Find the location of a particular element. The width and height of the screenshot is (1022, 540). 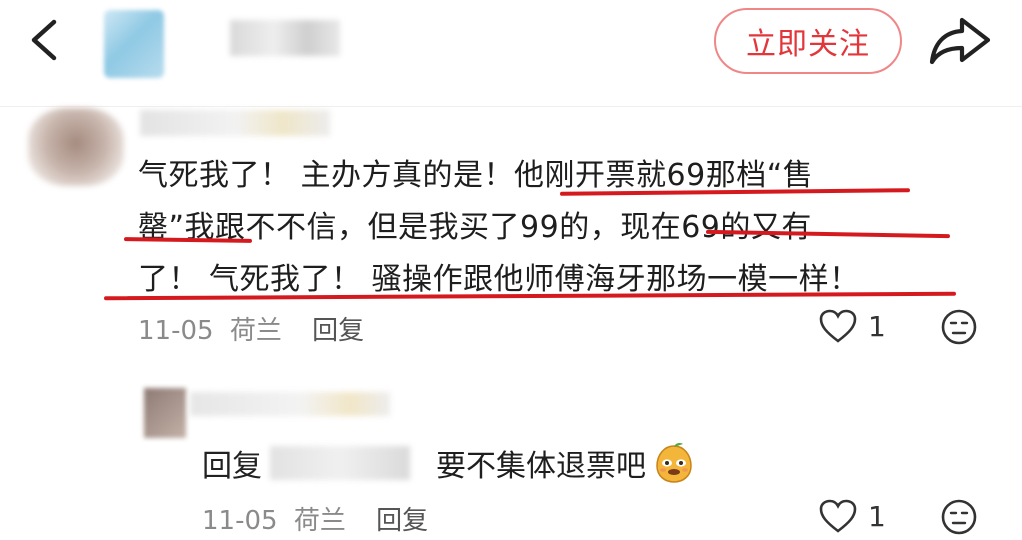

reply-emoji-button is located at coordinates (959, 519).